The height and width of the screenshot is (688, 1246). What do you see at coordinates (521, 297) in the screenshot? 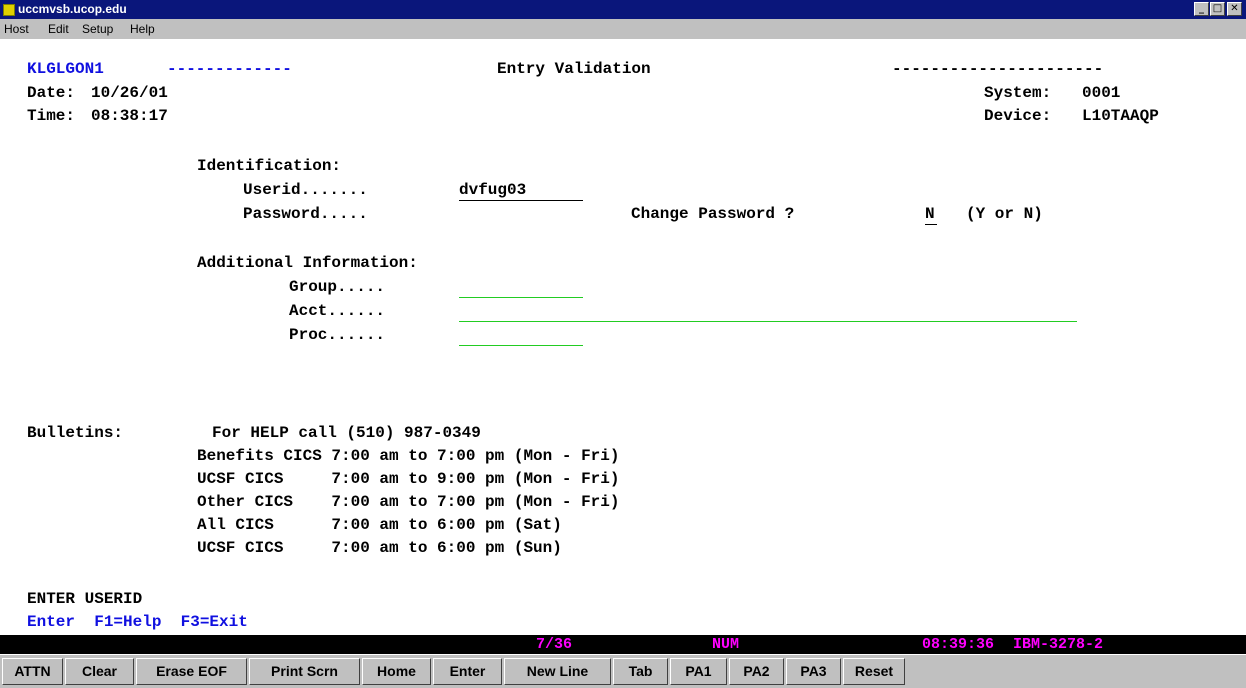
I see `group-field` at bounding box center [521, 297].